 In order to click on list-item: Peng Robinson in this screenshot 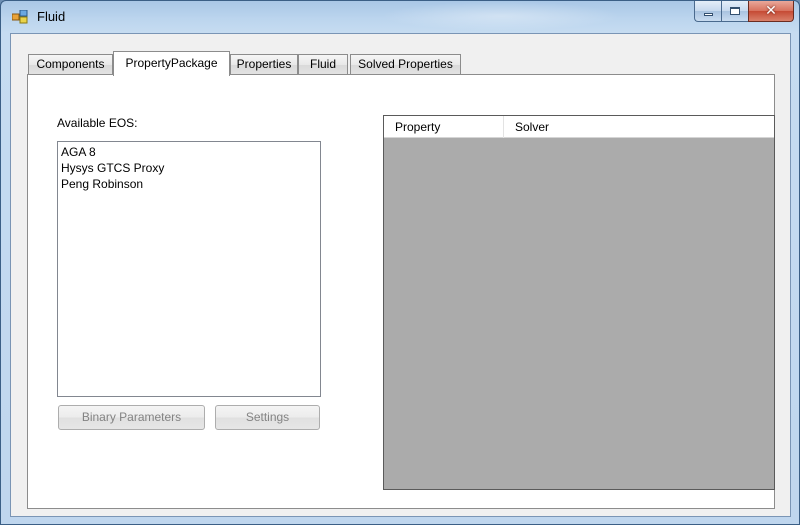, I will do `click(189, 184)`.